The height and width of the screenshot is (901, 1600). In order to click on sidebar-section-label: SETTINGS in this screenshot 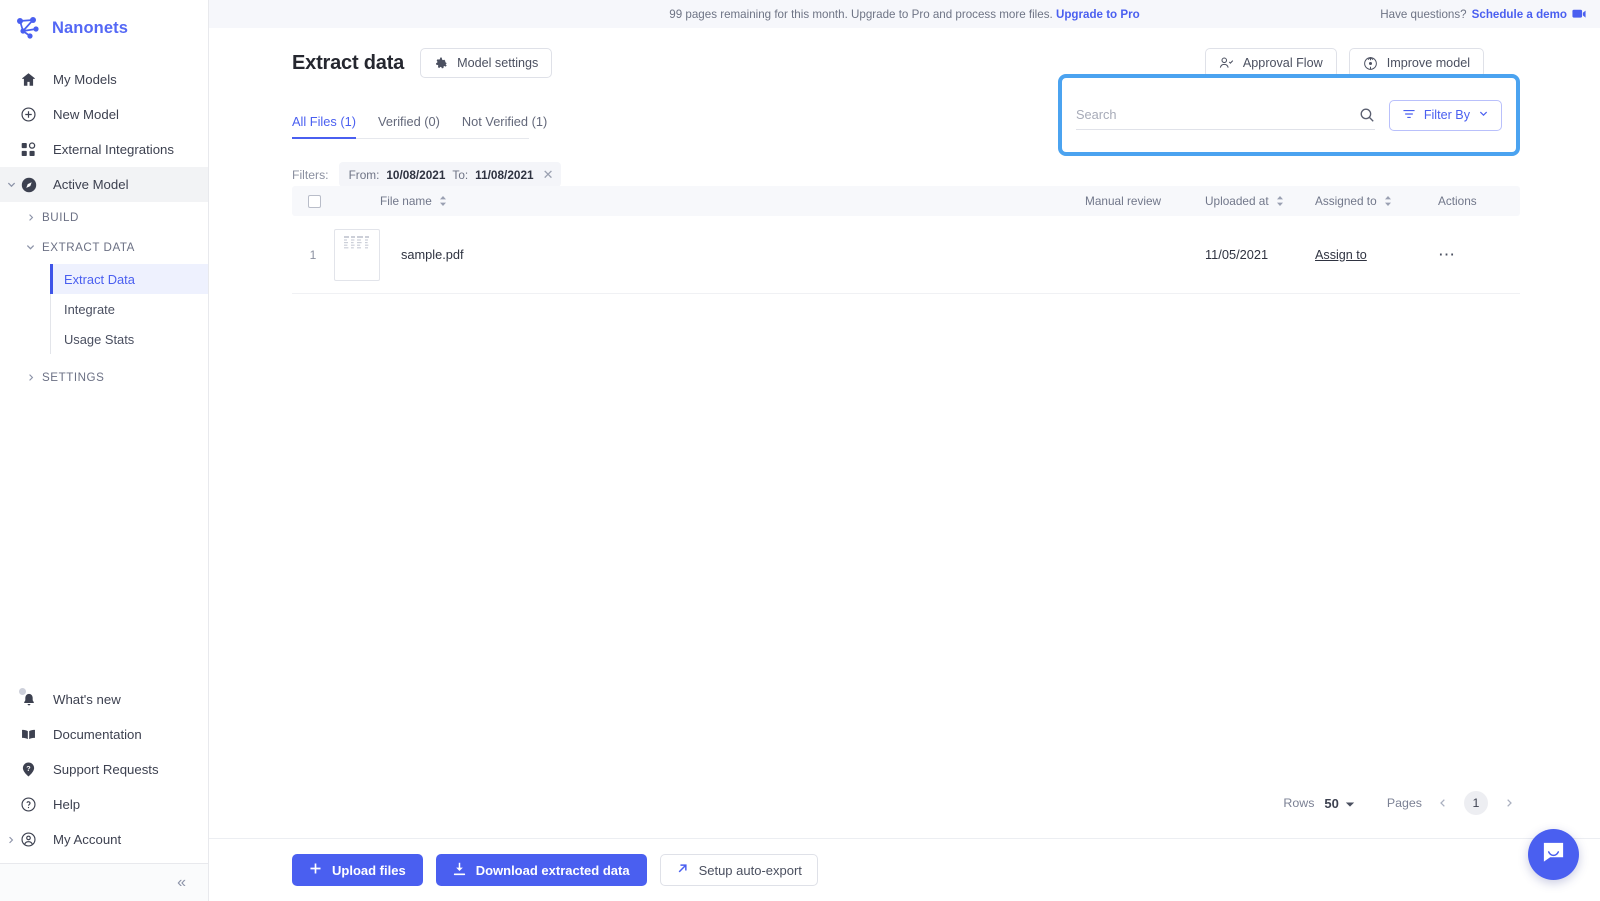, I will do `click(73, 377)`.